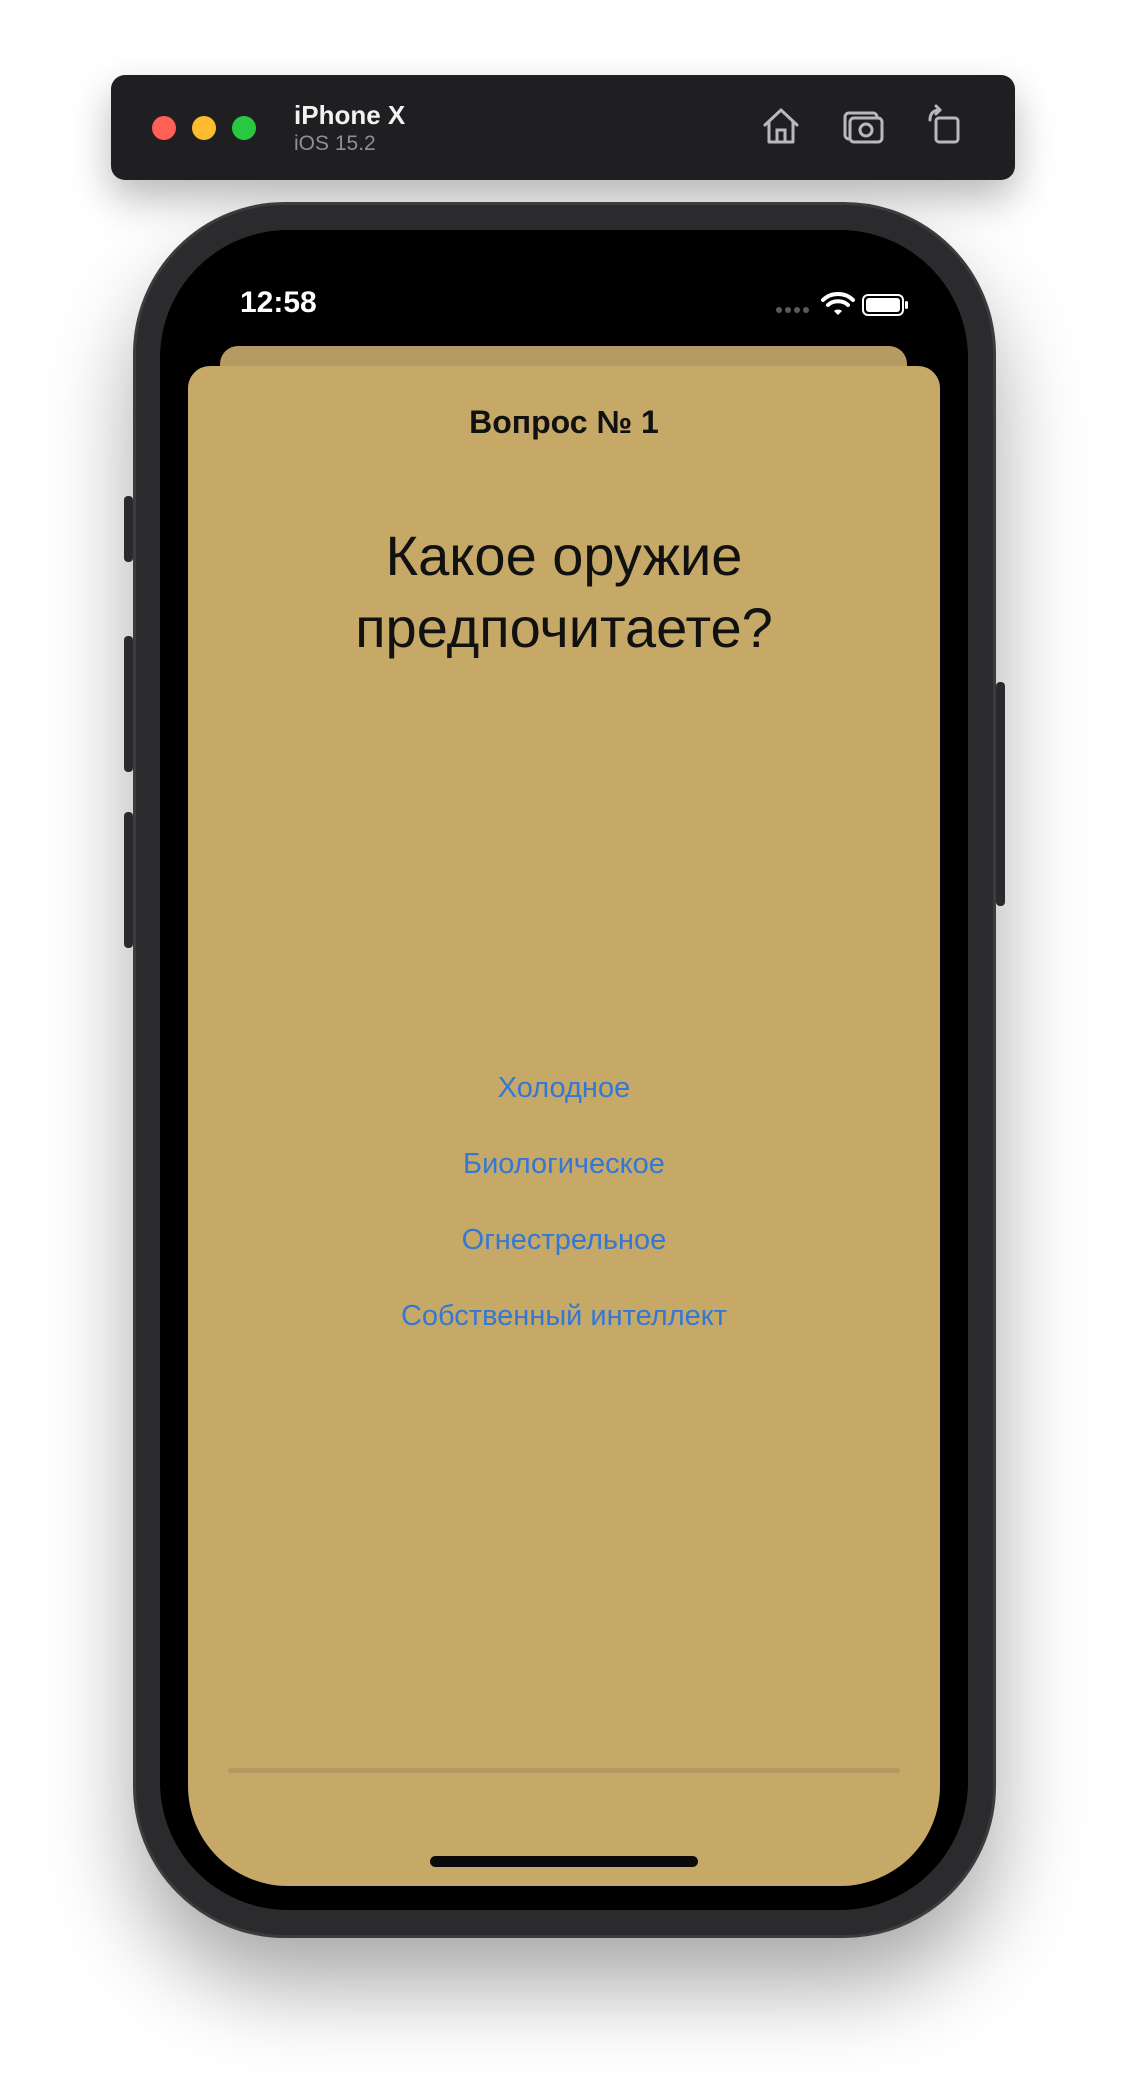 This screenshot has width=1126, height=2088. I want to click on question-number: Вопрос № 1, so click(564, 422).